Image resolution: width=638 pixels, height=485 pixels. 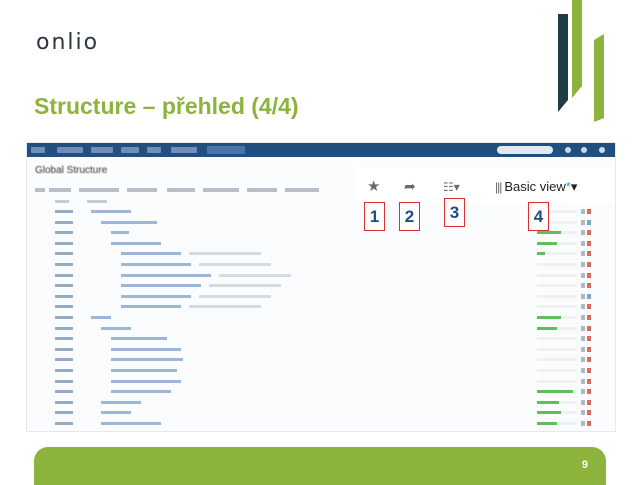 I want to click on view-options-icon: ☷▾, so click(x=451, y=187).